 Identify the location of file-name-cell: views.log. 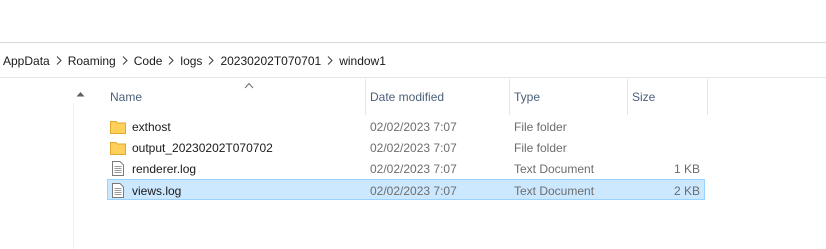
(145, 190).